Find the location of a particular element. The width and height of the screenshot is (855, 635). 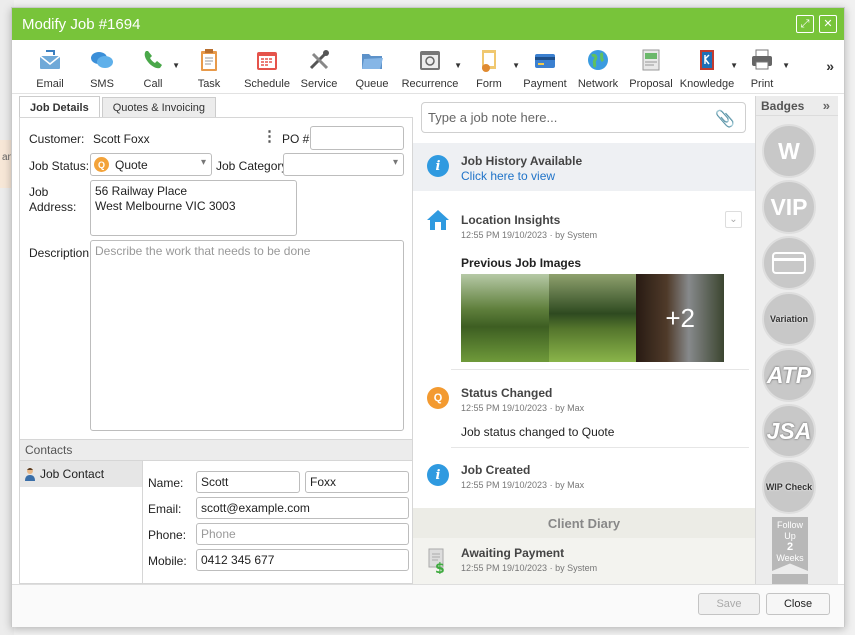

contact-email-label: Email: is located at coordinates (165, 509).